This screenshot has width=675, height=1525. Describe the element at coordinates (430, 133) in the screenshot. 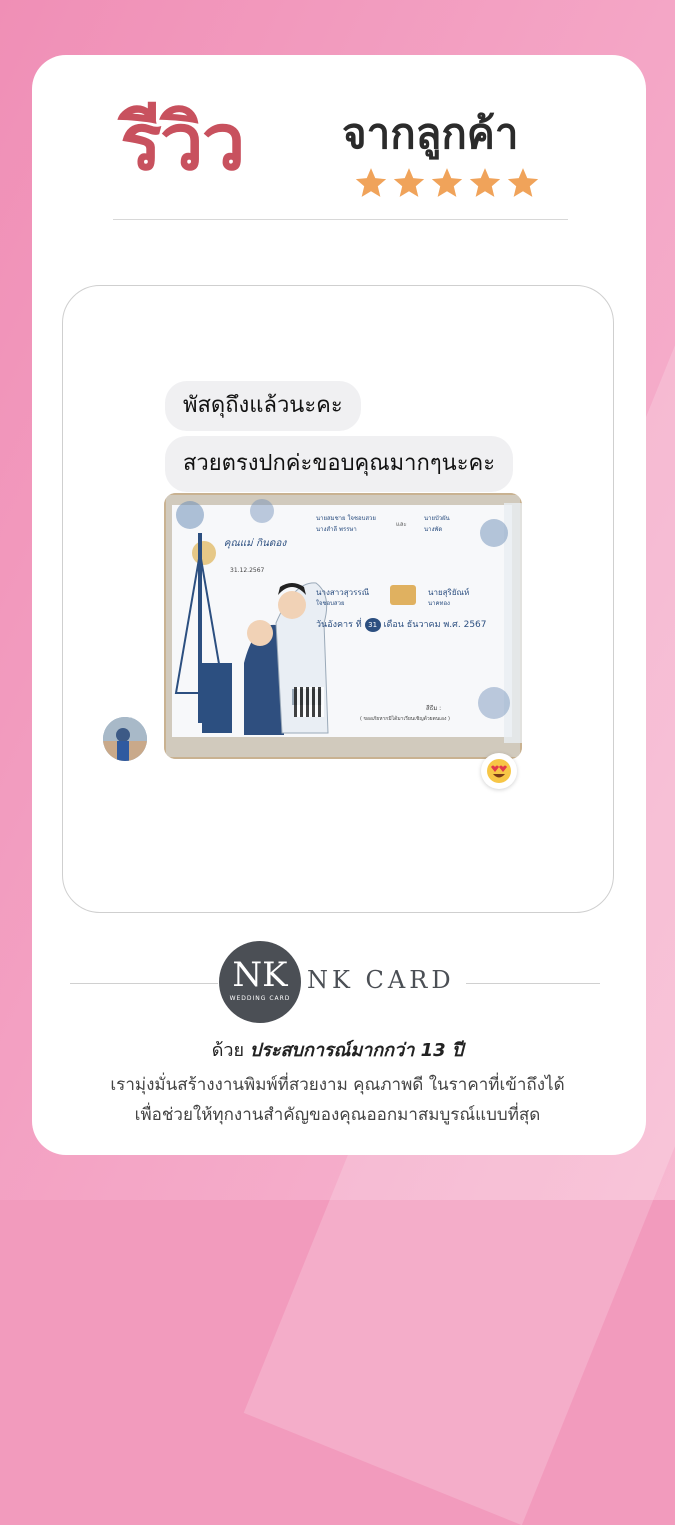

I see `title-sub: จากลูกค้า` at that location.